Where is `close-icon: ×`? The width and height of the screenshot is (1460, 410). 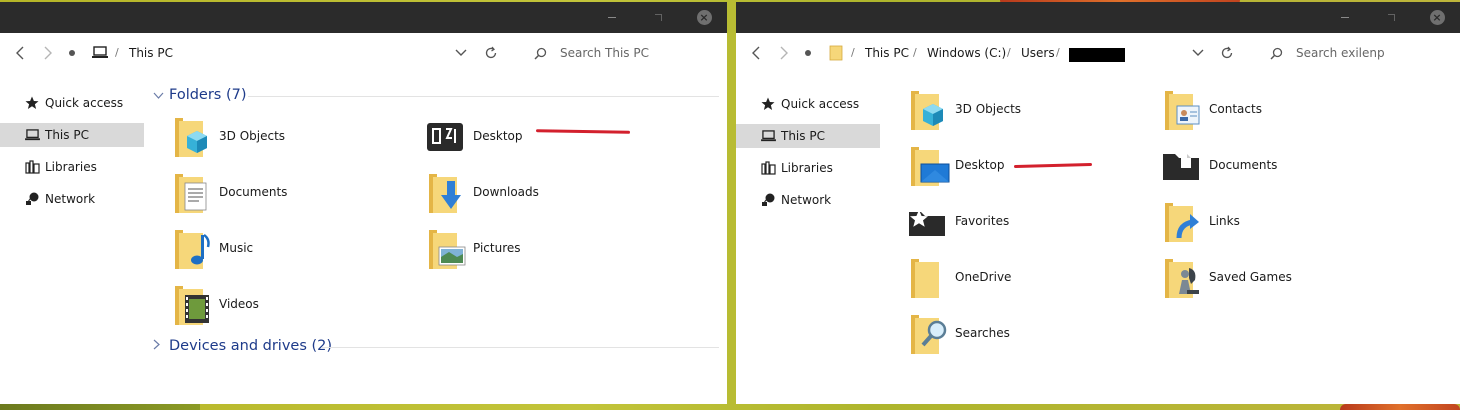
close-icon: × is located at coordinates (1437, 17).